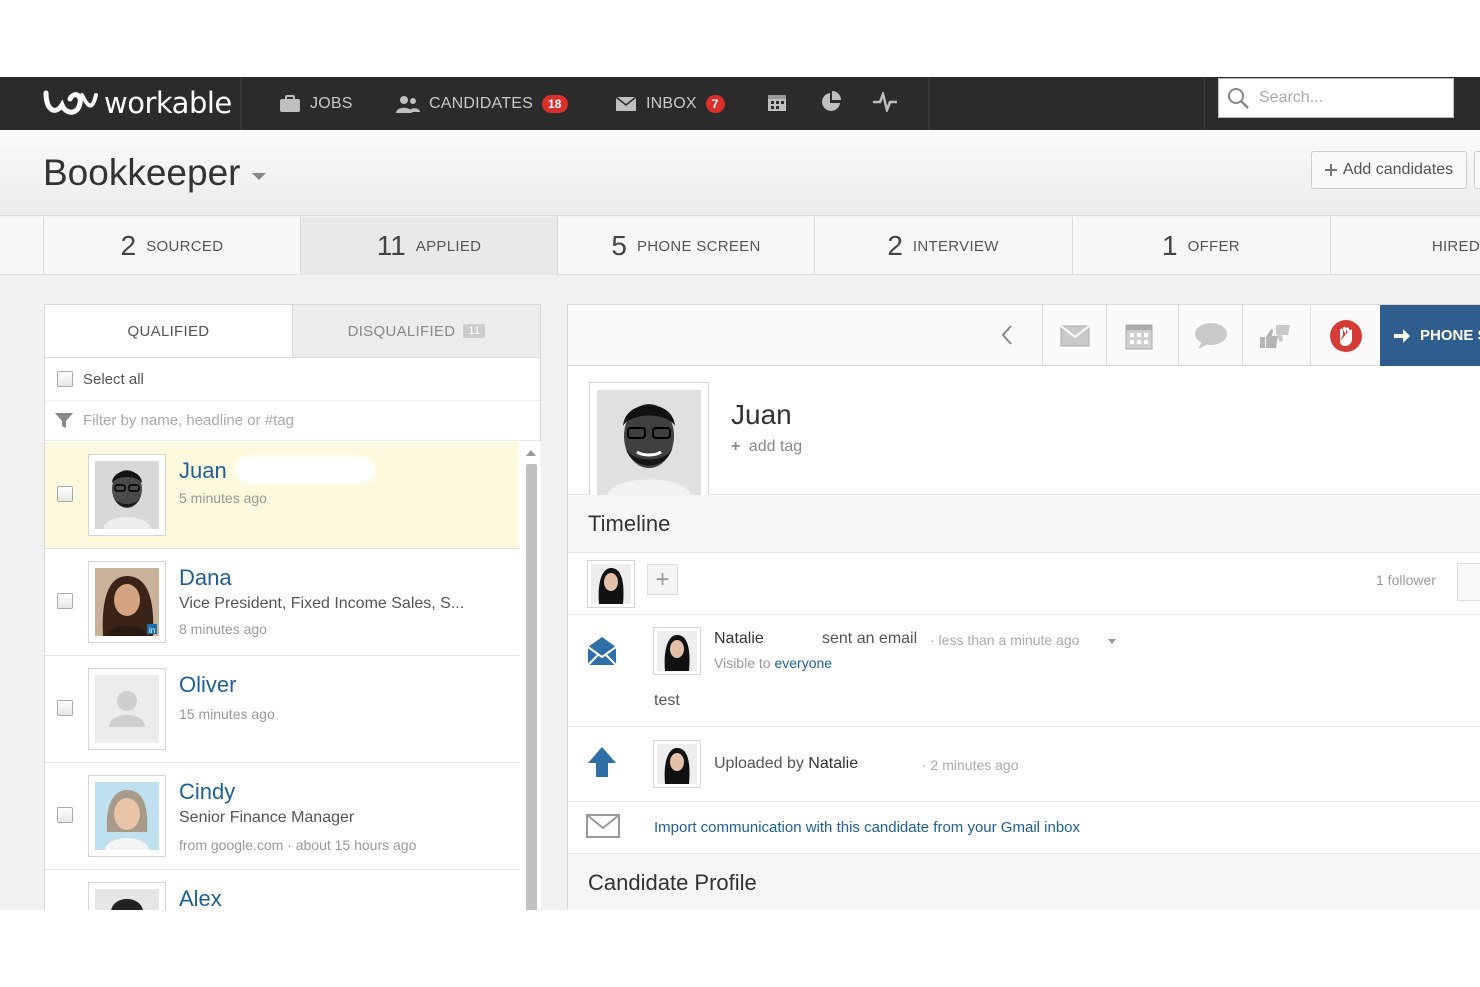 Image resolution: width=1480 pixels, height=987 pixels. I want to click on candidate-name-heading: Juan, so click(761, 414).